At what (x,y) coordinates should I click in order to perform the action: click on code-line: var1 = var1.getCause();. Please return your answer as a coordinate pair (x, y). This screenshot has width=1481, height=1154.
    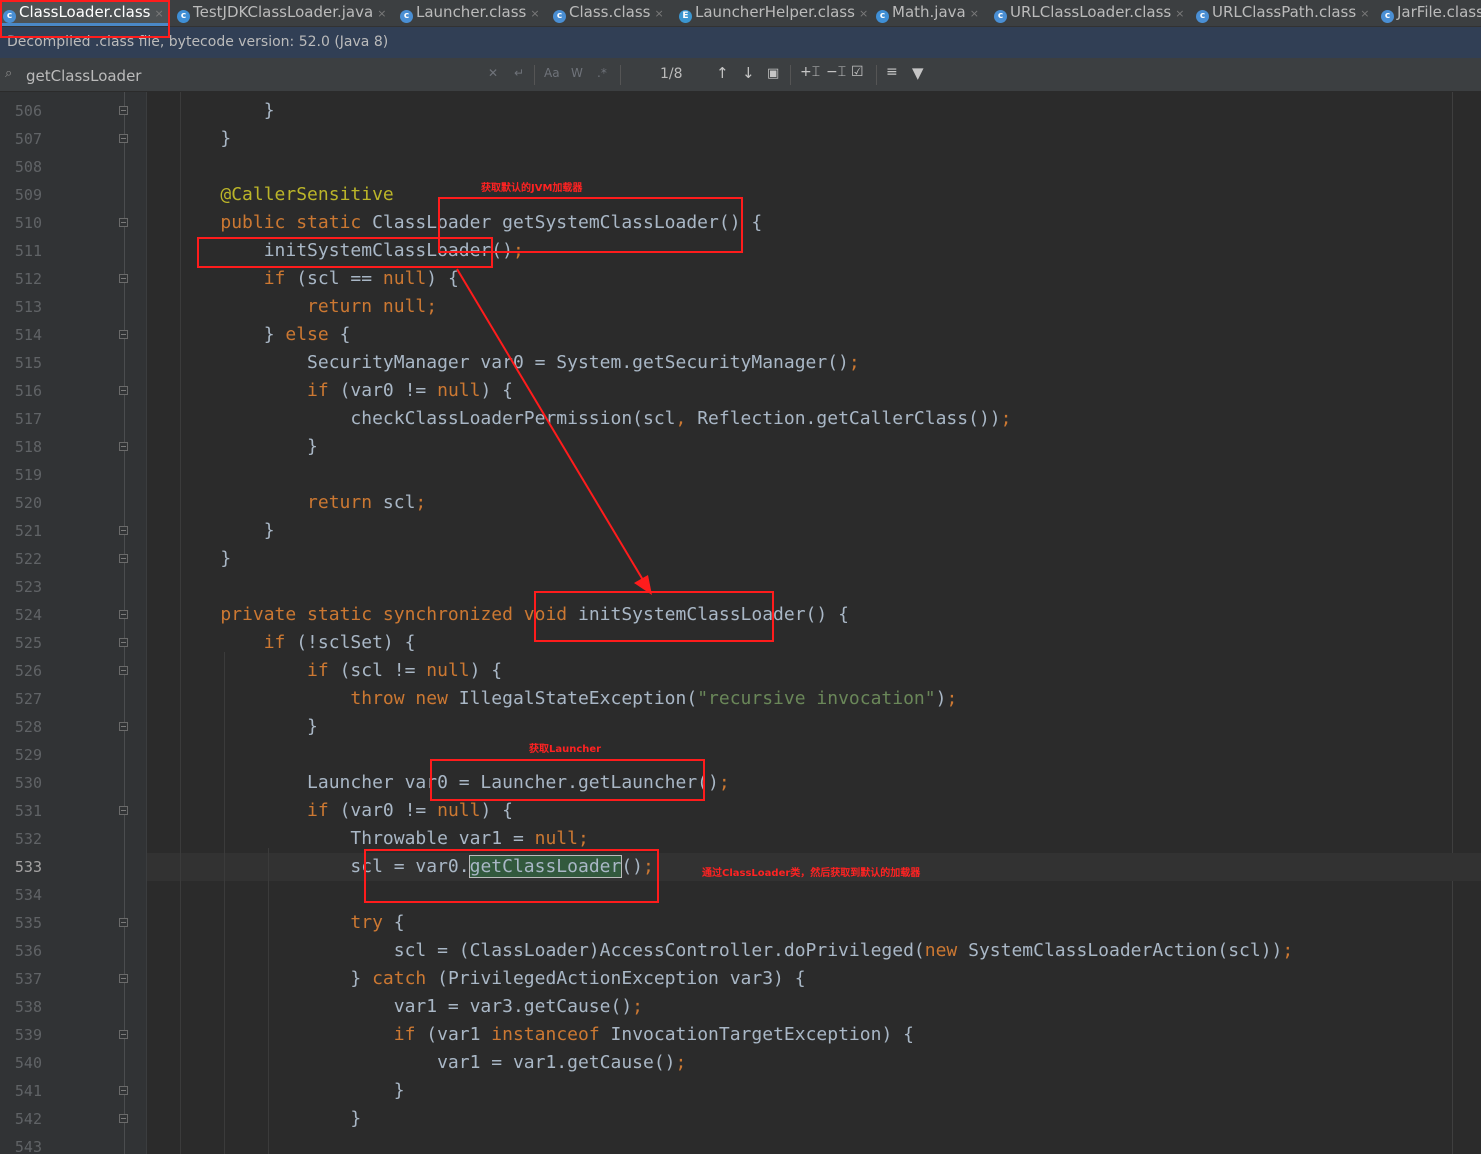
    Looking at the image, I should click on (432, 1062).